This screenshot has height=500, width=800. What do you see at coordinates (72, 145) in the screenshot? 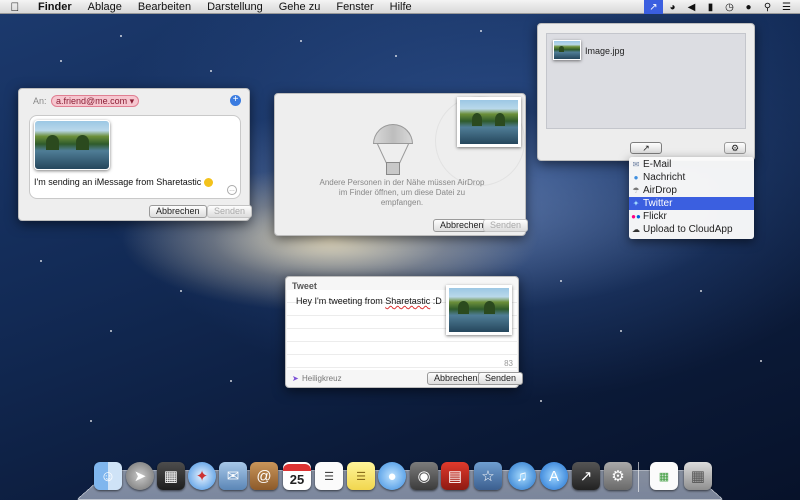
I see `attached-image` at bounding box center [72, 145].